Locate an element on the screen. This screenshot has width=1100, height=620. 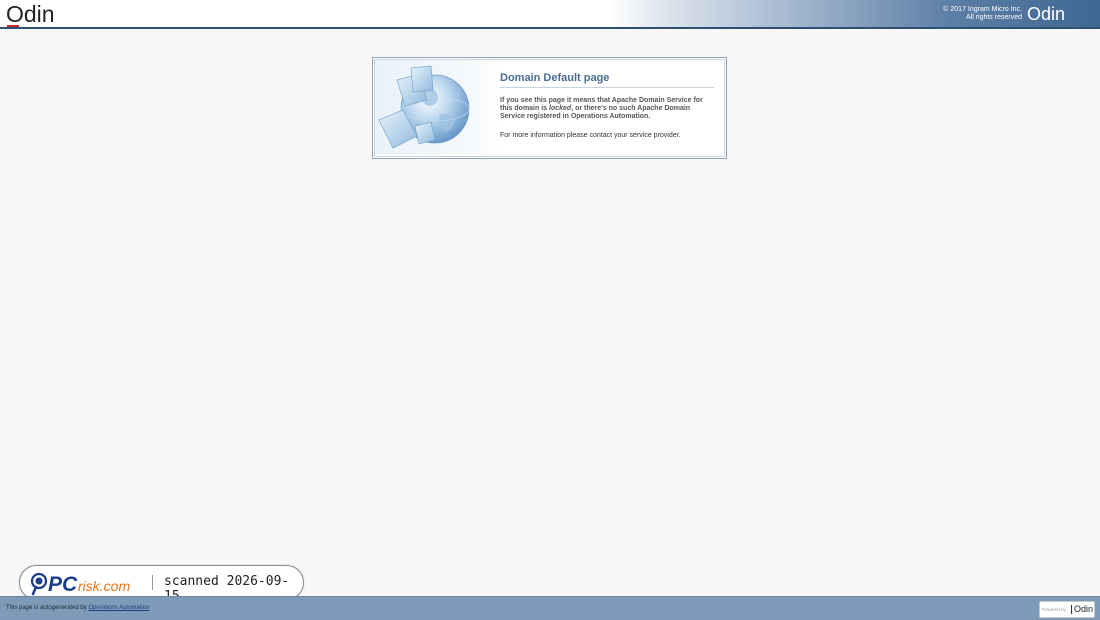
watermark-separator is located at coordinates (152, 582).